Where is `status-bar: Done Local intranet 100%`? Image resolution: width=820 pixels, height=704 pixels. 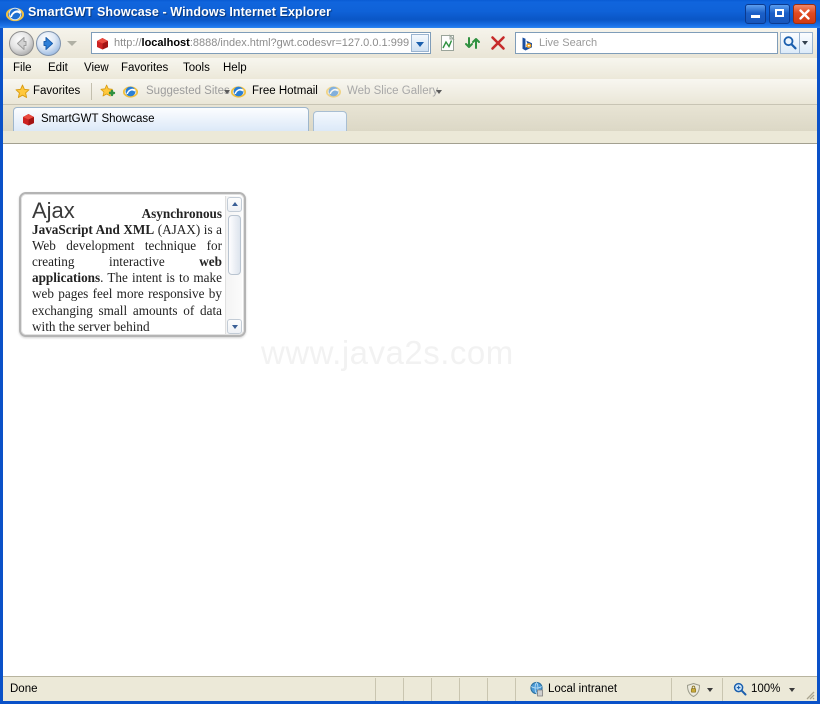 status-bar: Done Local intranet 100% is located at coordinates (410, 688).